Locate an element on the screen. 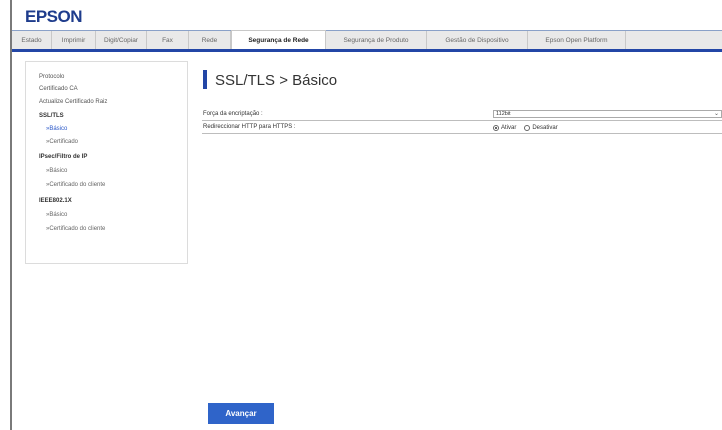  chevron-down-icon: ⌄ is located at coordinates (716, 114).